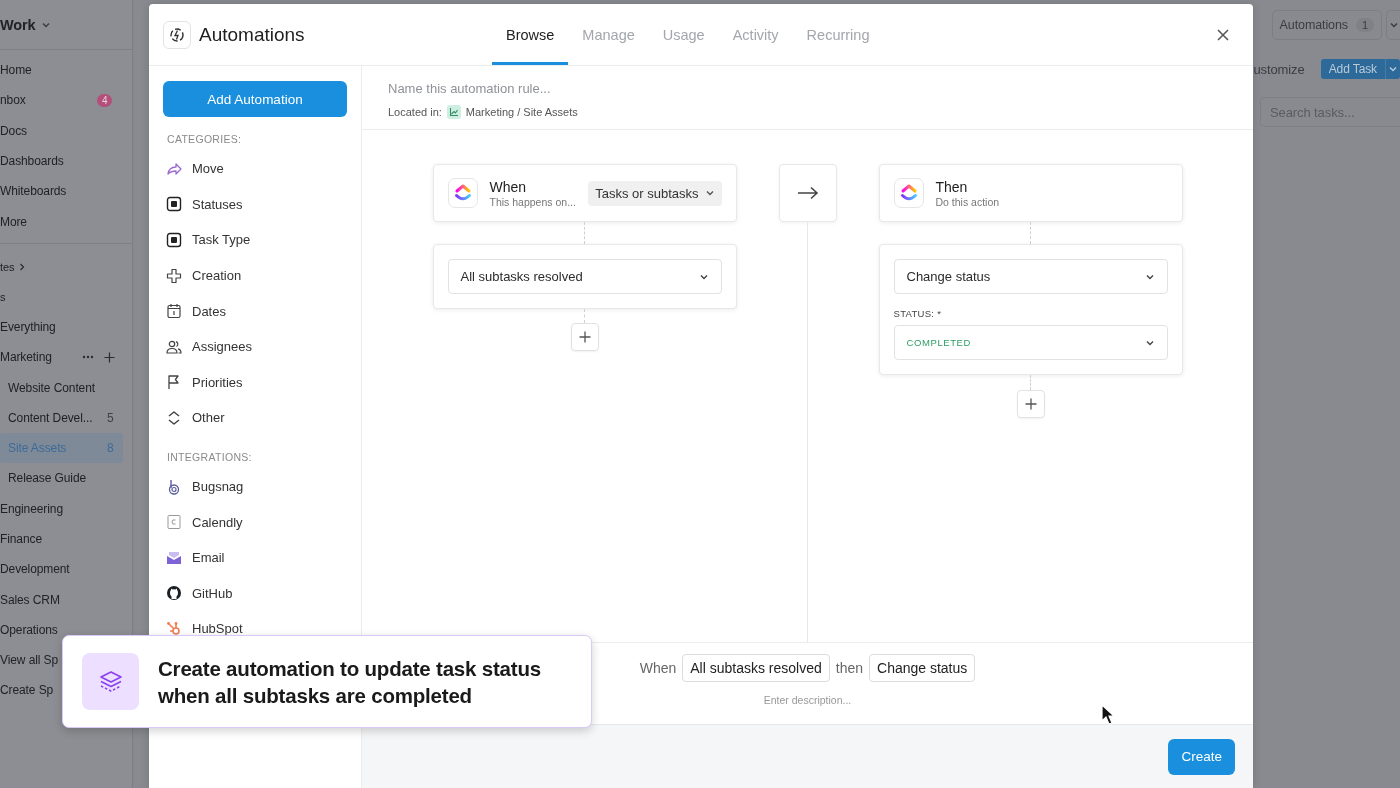 This screenshot has height=788, width=1400. I want to click on item-count: 8, so click(110, 448).